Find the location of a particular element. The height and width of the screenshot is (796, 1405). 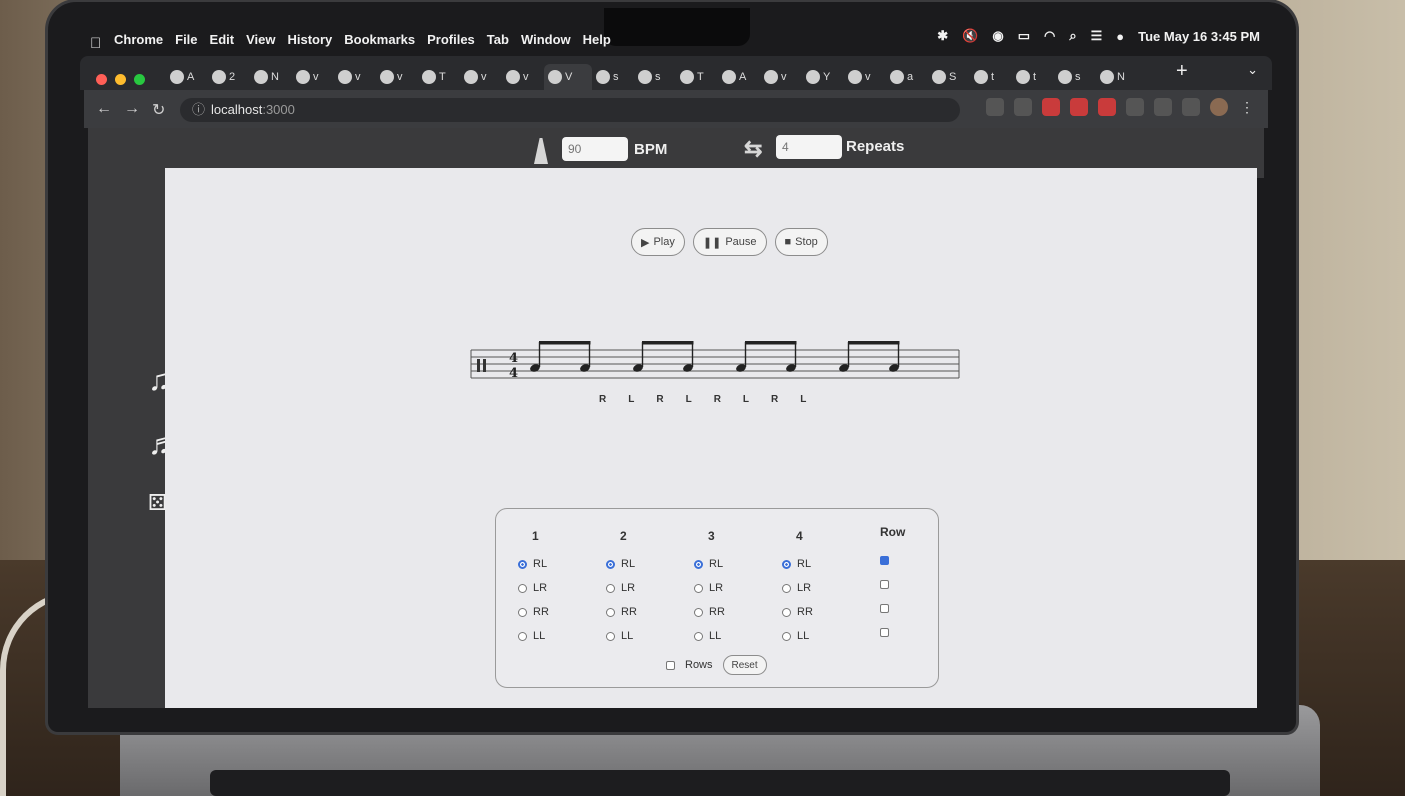

siri-icon: ● is located at coordinates (1120, 36).